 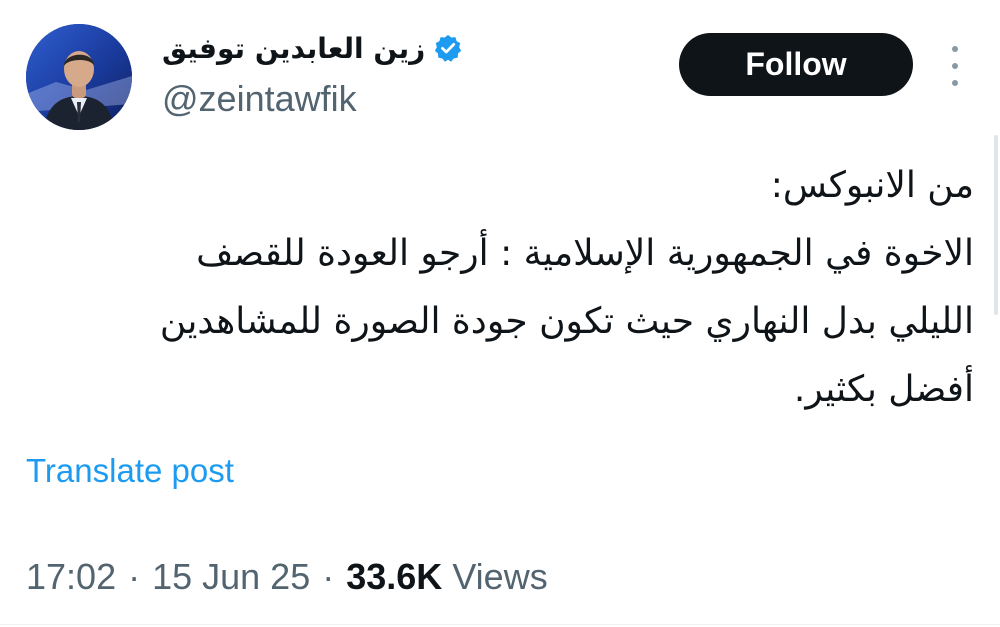 I want to click on avatar, so click(x=79, y=77).